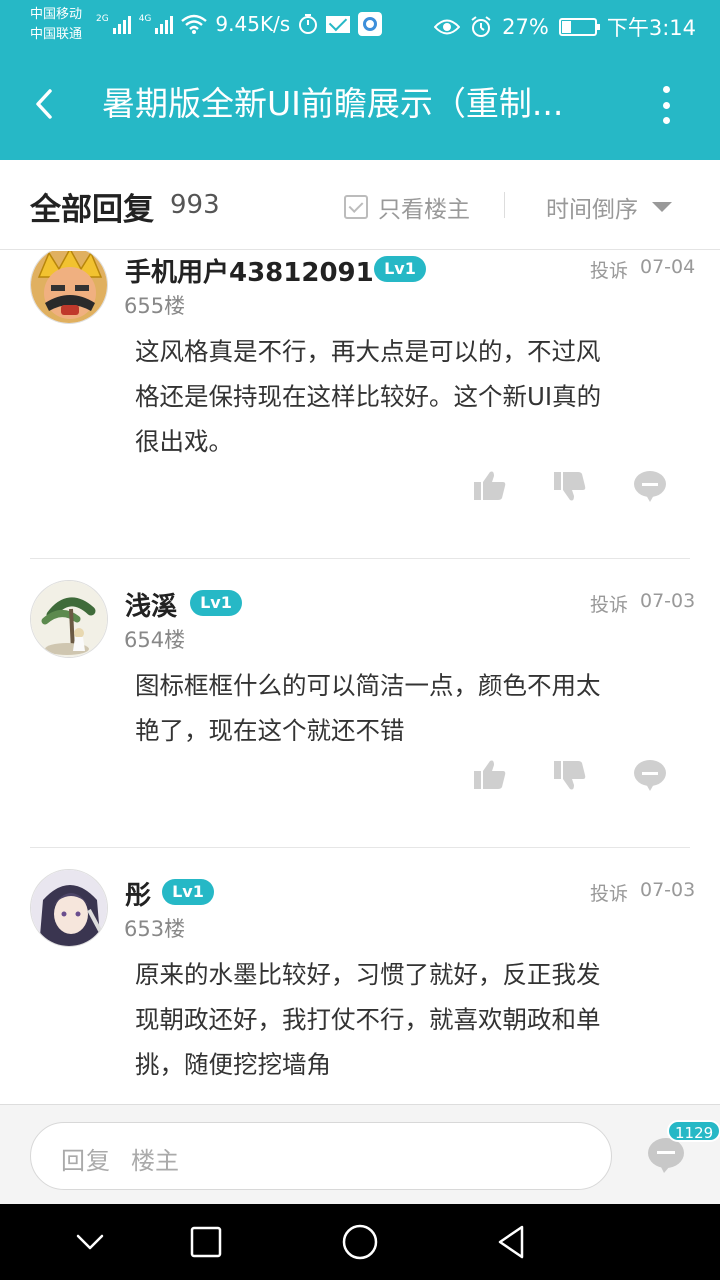 This screenshot has height=1280, width=720. What do you see at coordinates (368, 351) in the screenshot?
I see `comment-line: 这风格真是不行，再大点是可以的，不过风` at bounding box center [368, 351].